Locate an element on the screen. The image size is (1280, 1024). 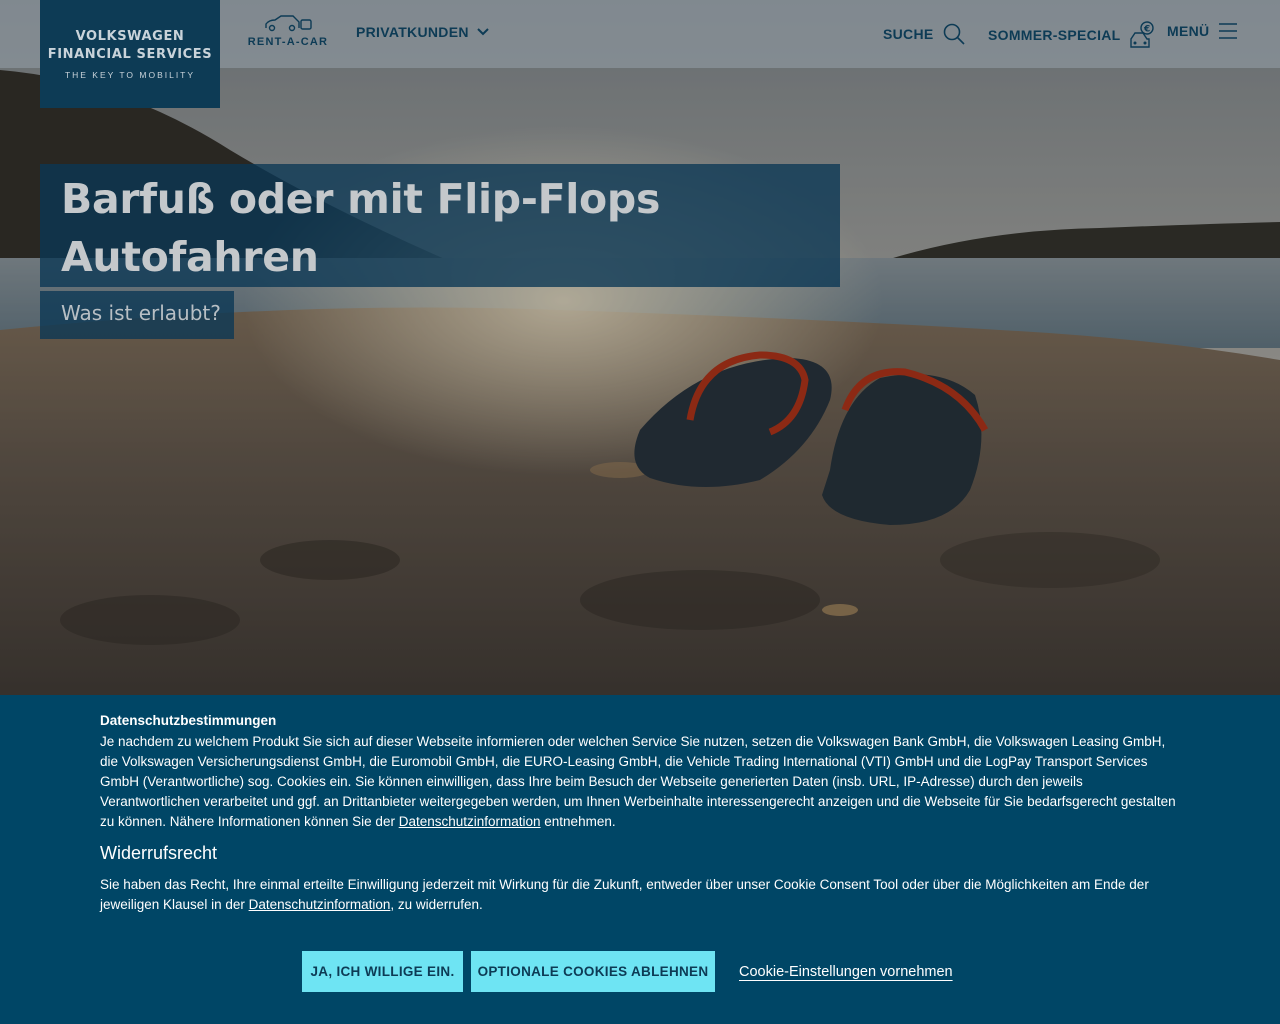
nav-search: SUCHE is located at coordinates (924, 34).